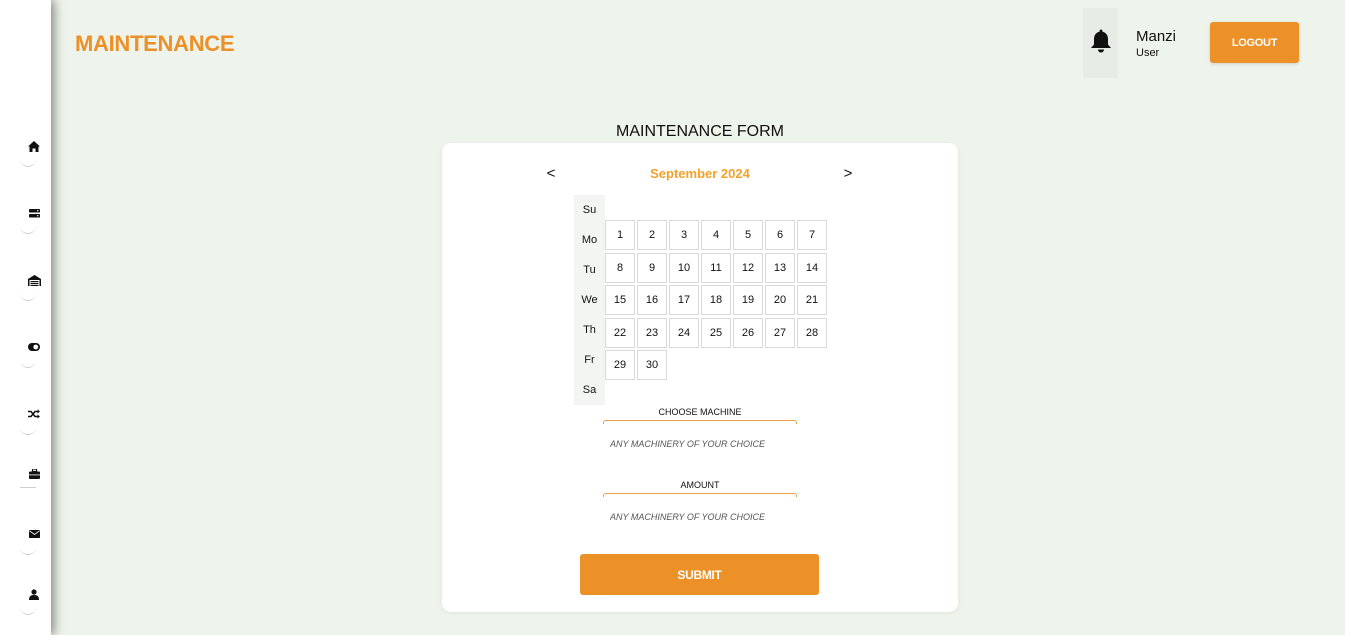 Image resolution: width=1345 pixels, height=635 pixels. Describe the element at coordinates (25, 557) in the screenshot. I see `sidebar-item-mail` at that location.